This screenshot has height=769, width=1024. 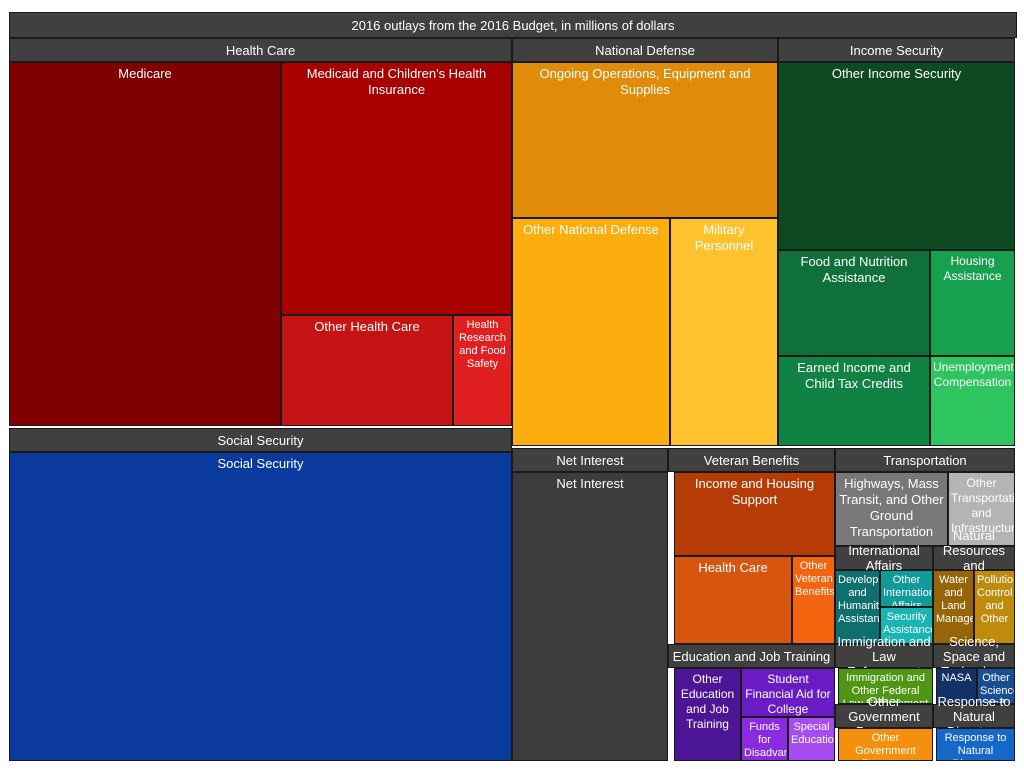 I want to click on treemap-tile-unemployment-compensation: Unemployment Compensation, so click(x=972, y=401).